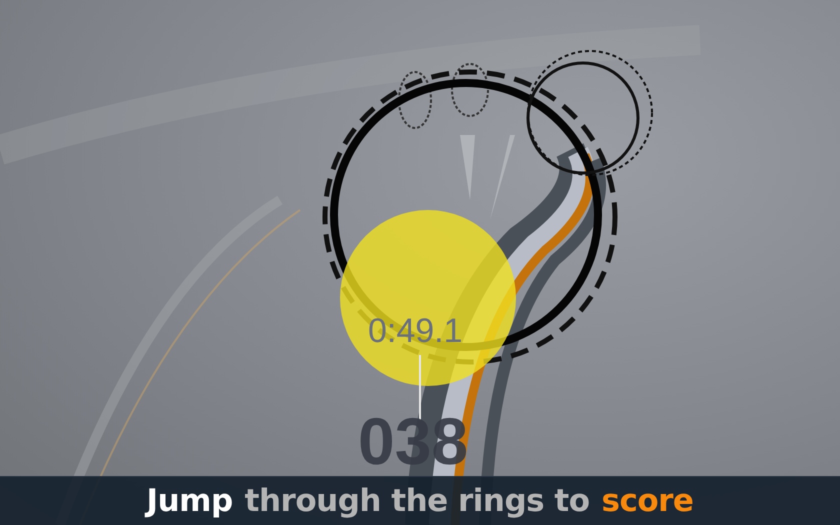  Describe the element at coordinates (417, 501) in the screenshot. I see `caption-text: through the rings to` at that location.